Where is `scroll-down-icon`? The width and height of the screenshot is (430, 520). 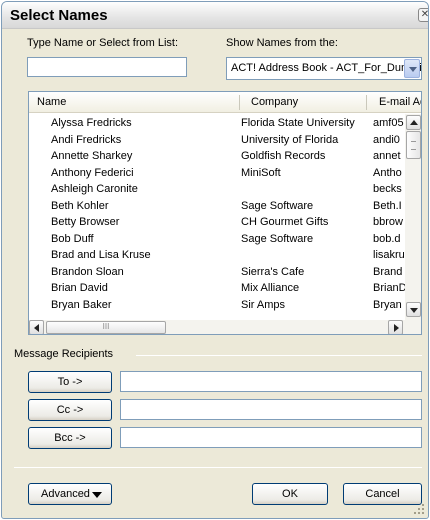 scroll-down-icon is located at coordinates (413, 309).